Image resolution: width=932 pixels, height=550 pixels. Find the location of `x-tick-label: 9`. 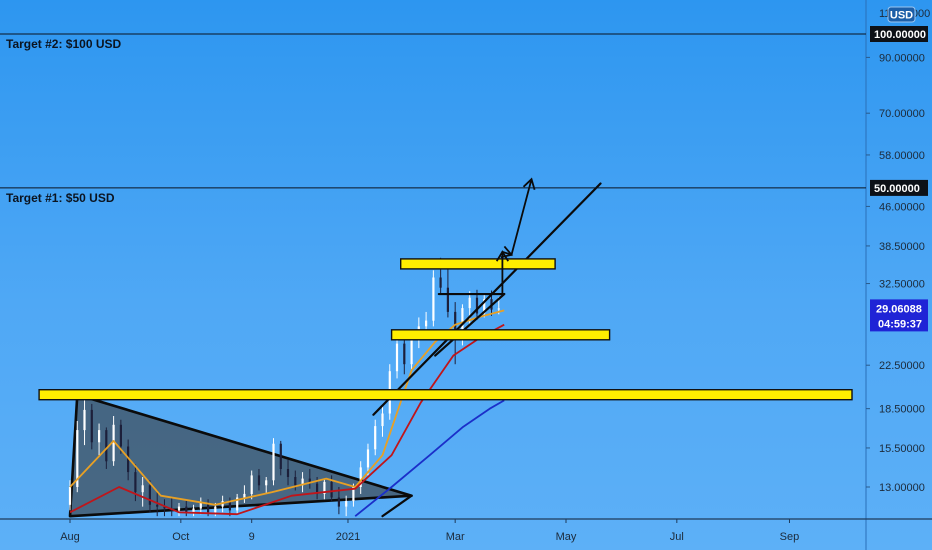

x-tick-label: 9 is located at coordinates (252, 537).